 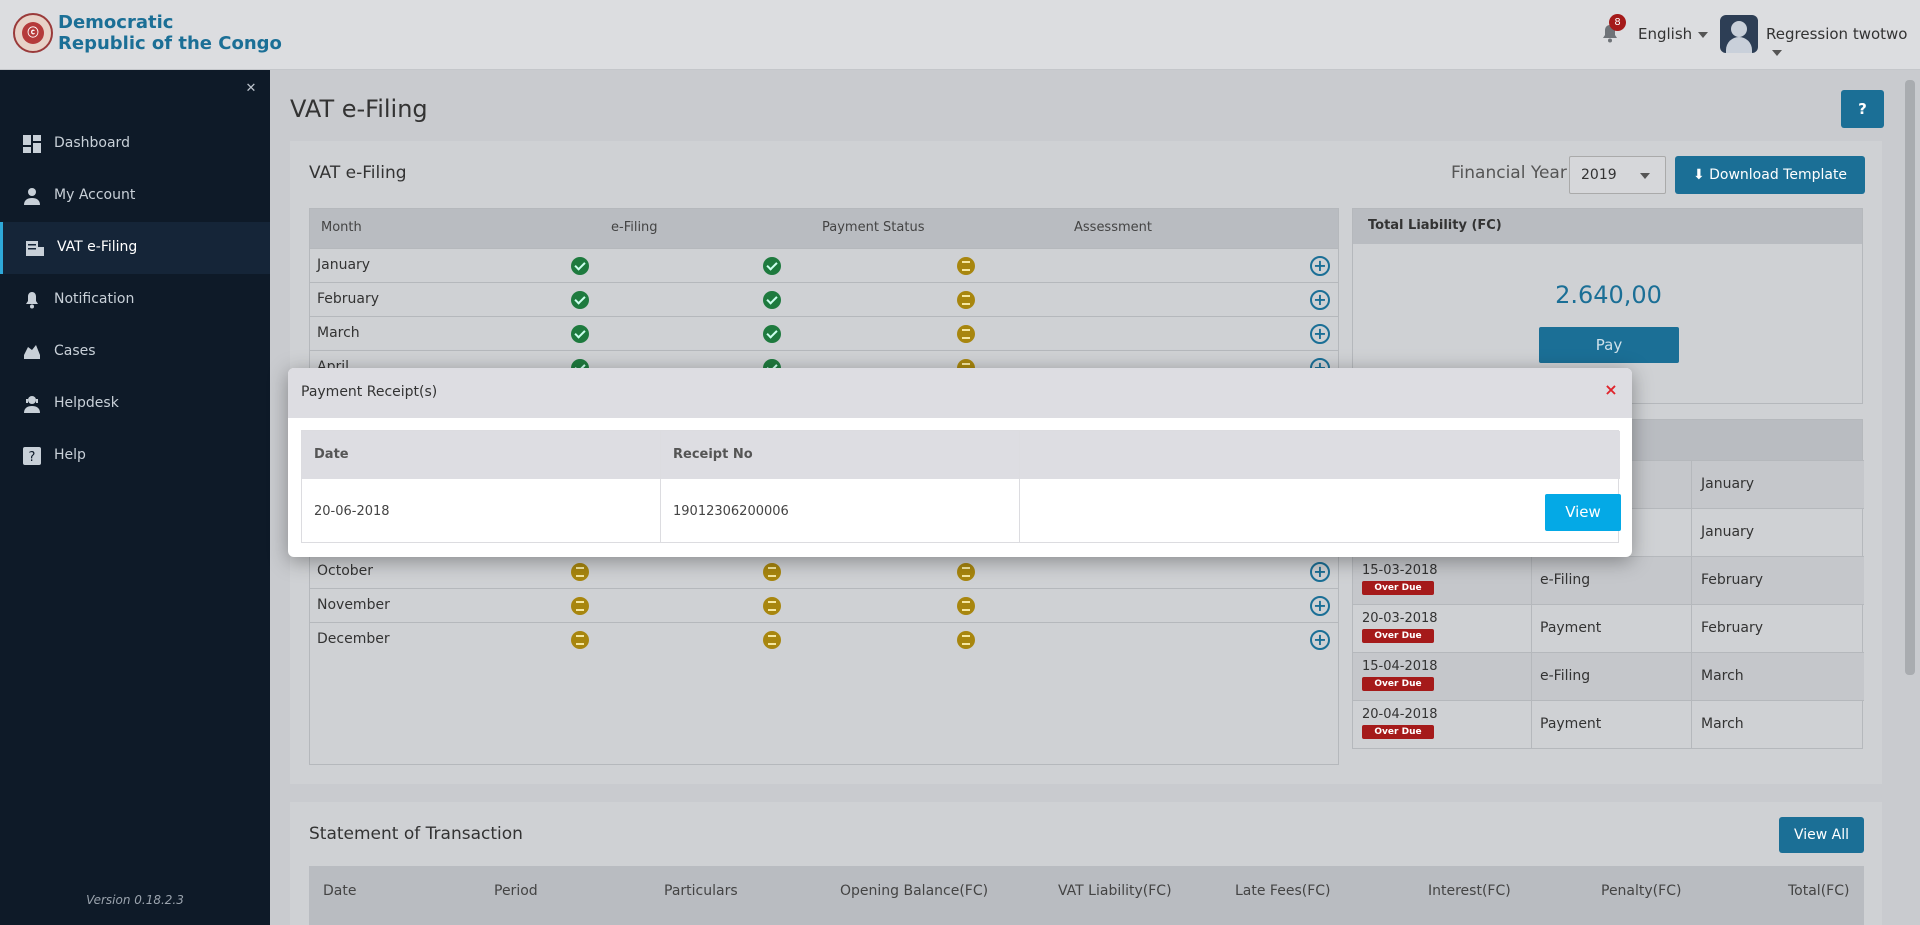 What do you see at coordinates (1609, 345) in the screenshot?
I see `pay-button: Pay` at bounding box center [1609, 345].